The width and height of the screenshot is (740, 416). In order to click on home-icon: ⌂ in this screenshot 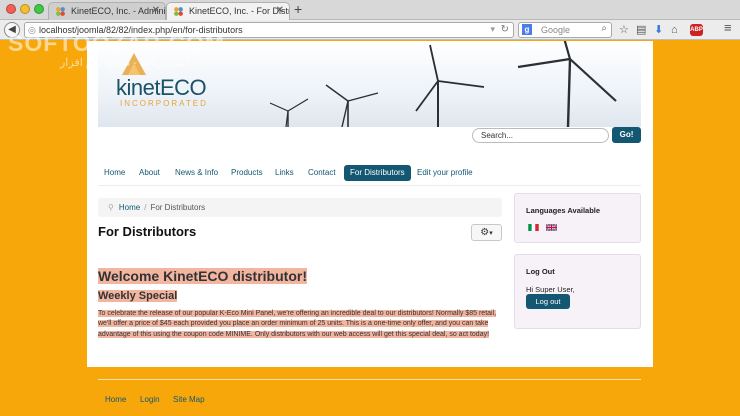, I will do `click(674, 30)`.